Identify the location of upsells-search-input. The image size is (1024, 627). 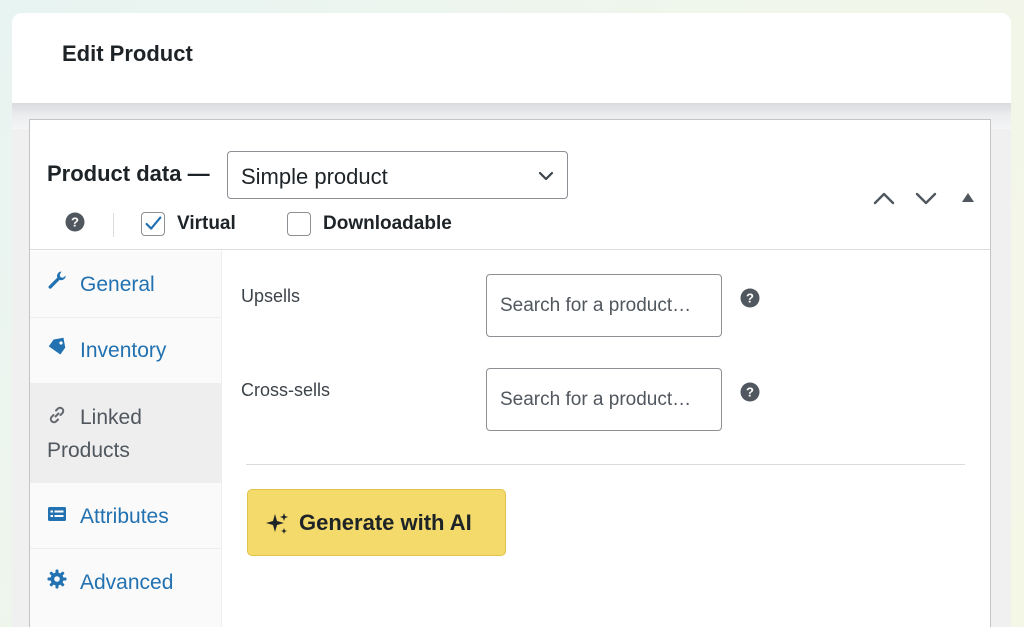
(604, 305).